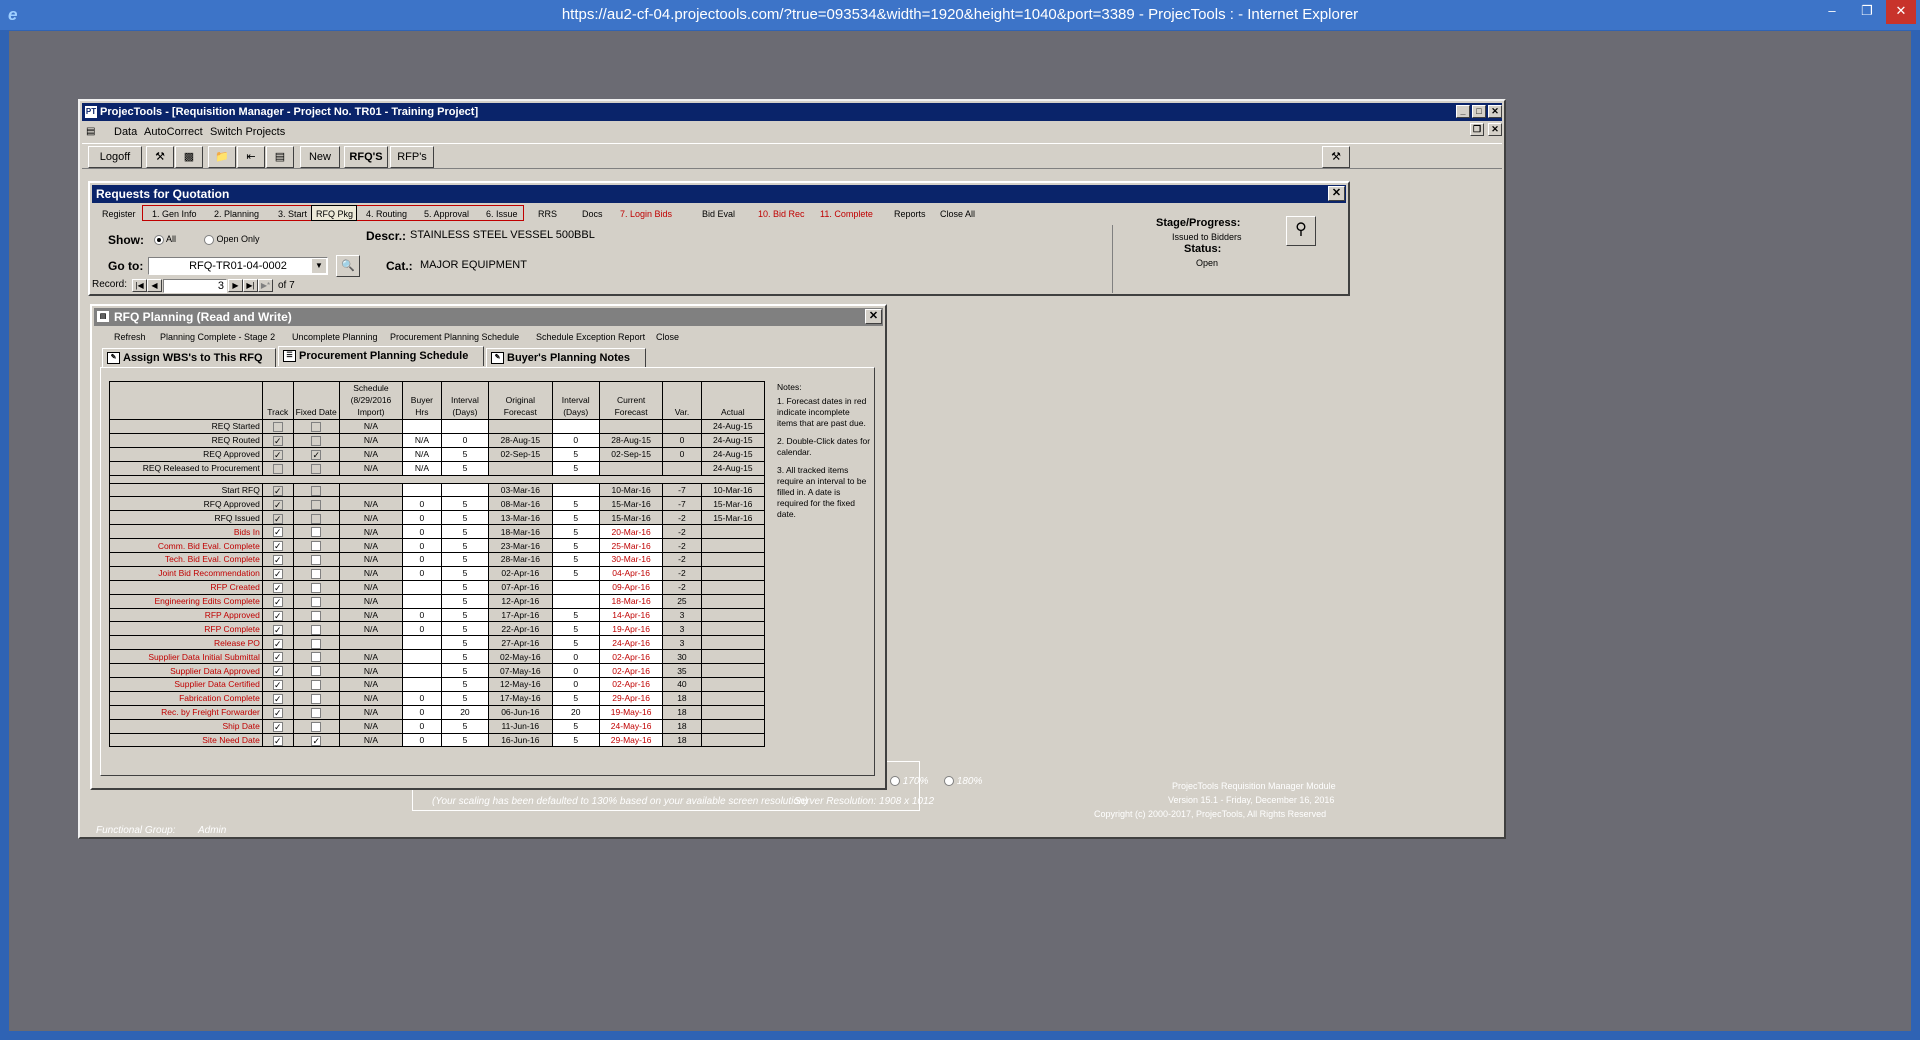  Describe the element at coordinates (520, 426) in the screenshot. I see `orig-forecast-cell` at that location.